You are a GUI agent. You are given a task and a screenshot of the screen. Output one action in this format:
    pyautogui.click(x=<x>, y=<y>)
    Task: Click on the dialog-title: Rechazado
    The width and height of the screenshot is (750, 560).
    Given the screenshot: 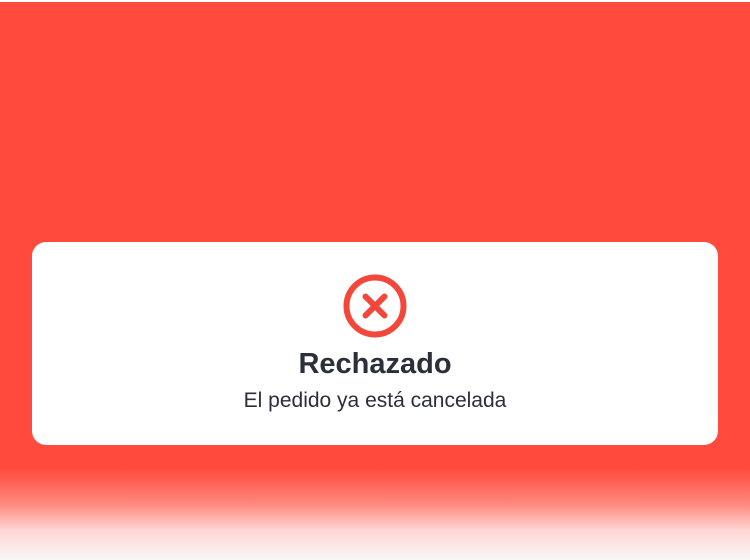 What is the action you would take?
    pyautogui.click(x=375, y=364)
    